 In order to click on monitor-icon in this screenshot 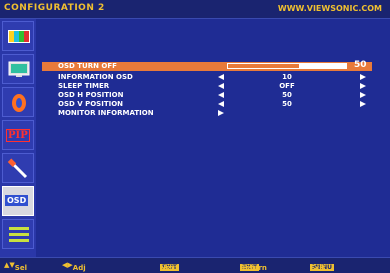, I will do `click(19, 69)`.